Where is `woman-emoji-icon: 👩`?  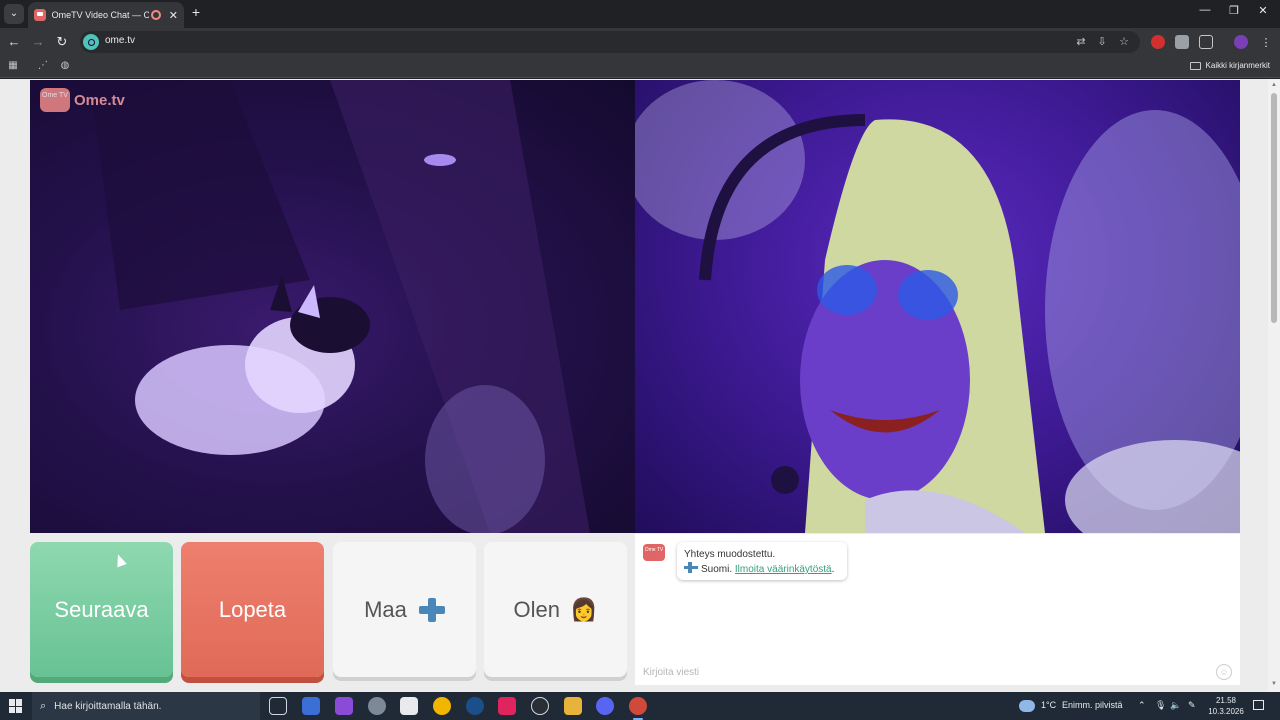
woman-emoji-icon: 👩 is located at coordinates (584, 609).